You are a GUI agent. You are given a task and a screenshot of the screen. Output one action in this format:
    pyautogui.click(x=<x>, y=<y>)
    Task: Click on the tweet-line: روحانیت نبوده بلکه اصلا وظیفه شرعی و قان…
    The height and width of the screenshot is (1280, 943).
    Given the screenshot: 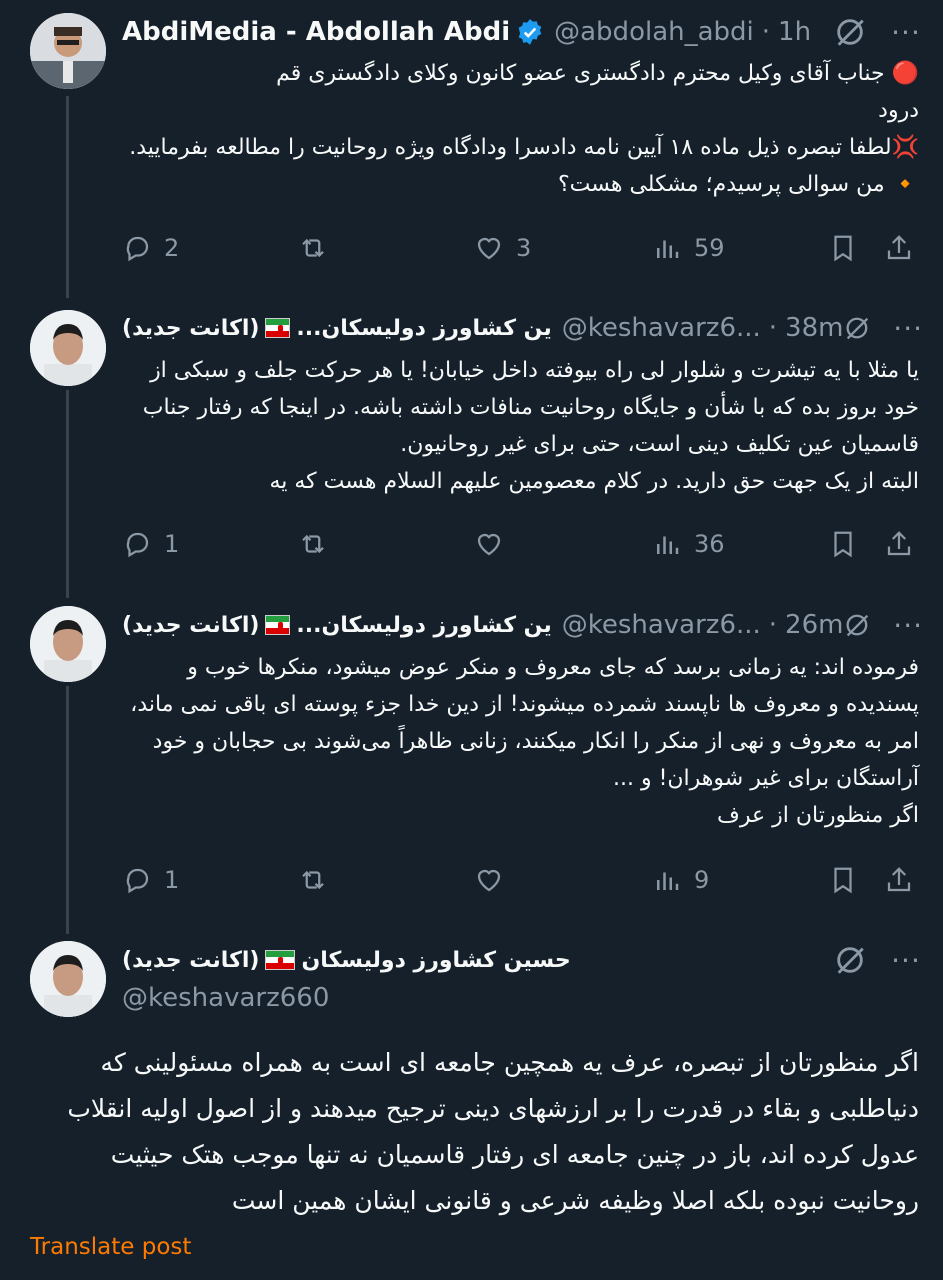 What is the action you would take?
    pyautogui.click(x=575, y=1200)
    